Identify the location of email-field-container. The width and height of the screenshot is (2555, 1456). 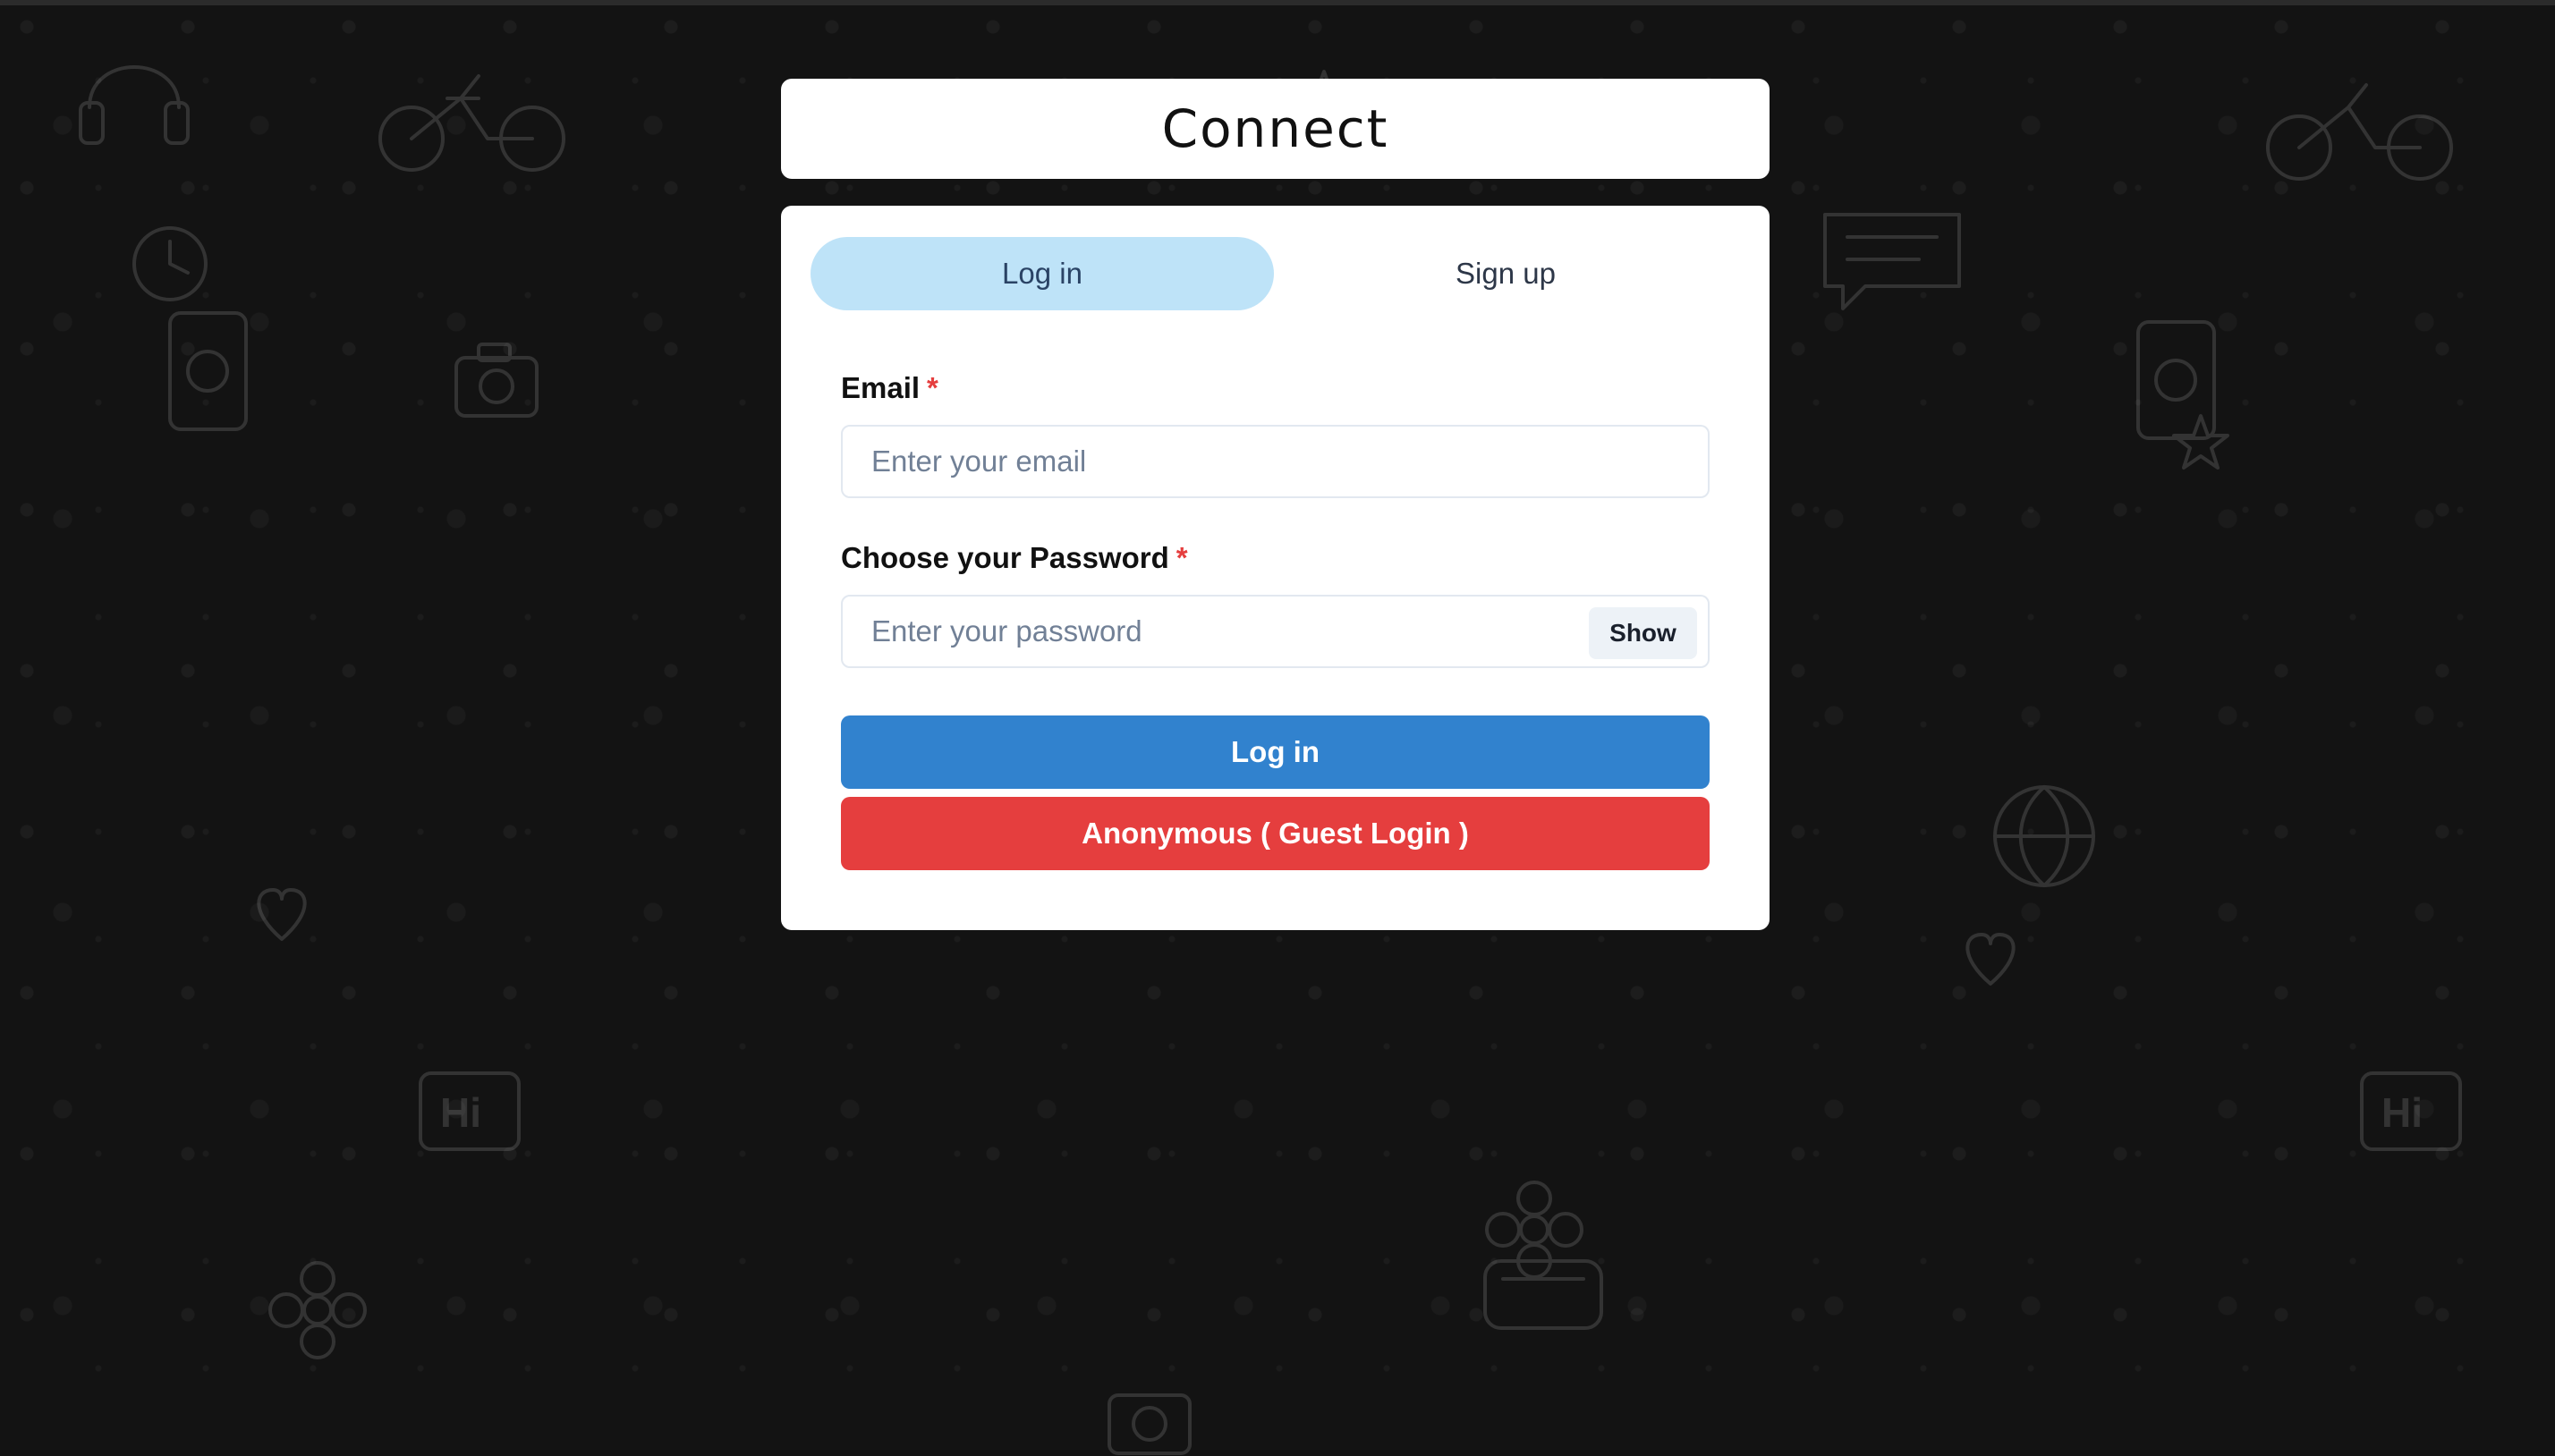
(1275, 461).